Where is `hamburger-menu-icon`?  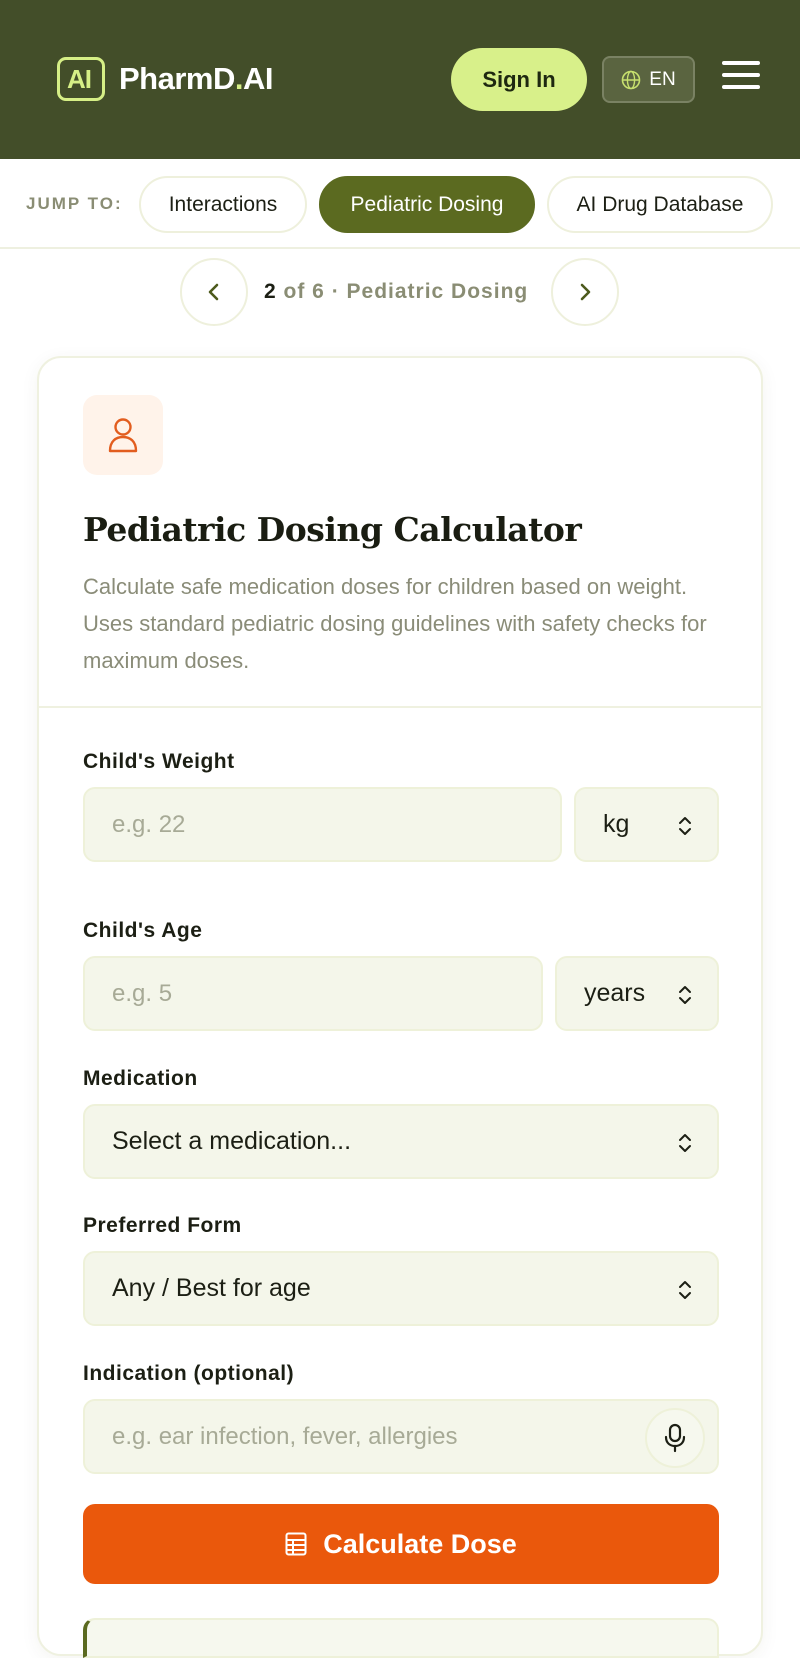
hamburger-menu-icon is located at coordinates (741, 77).